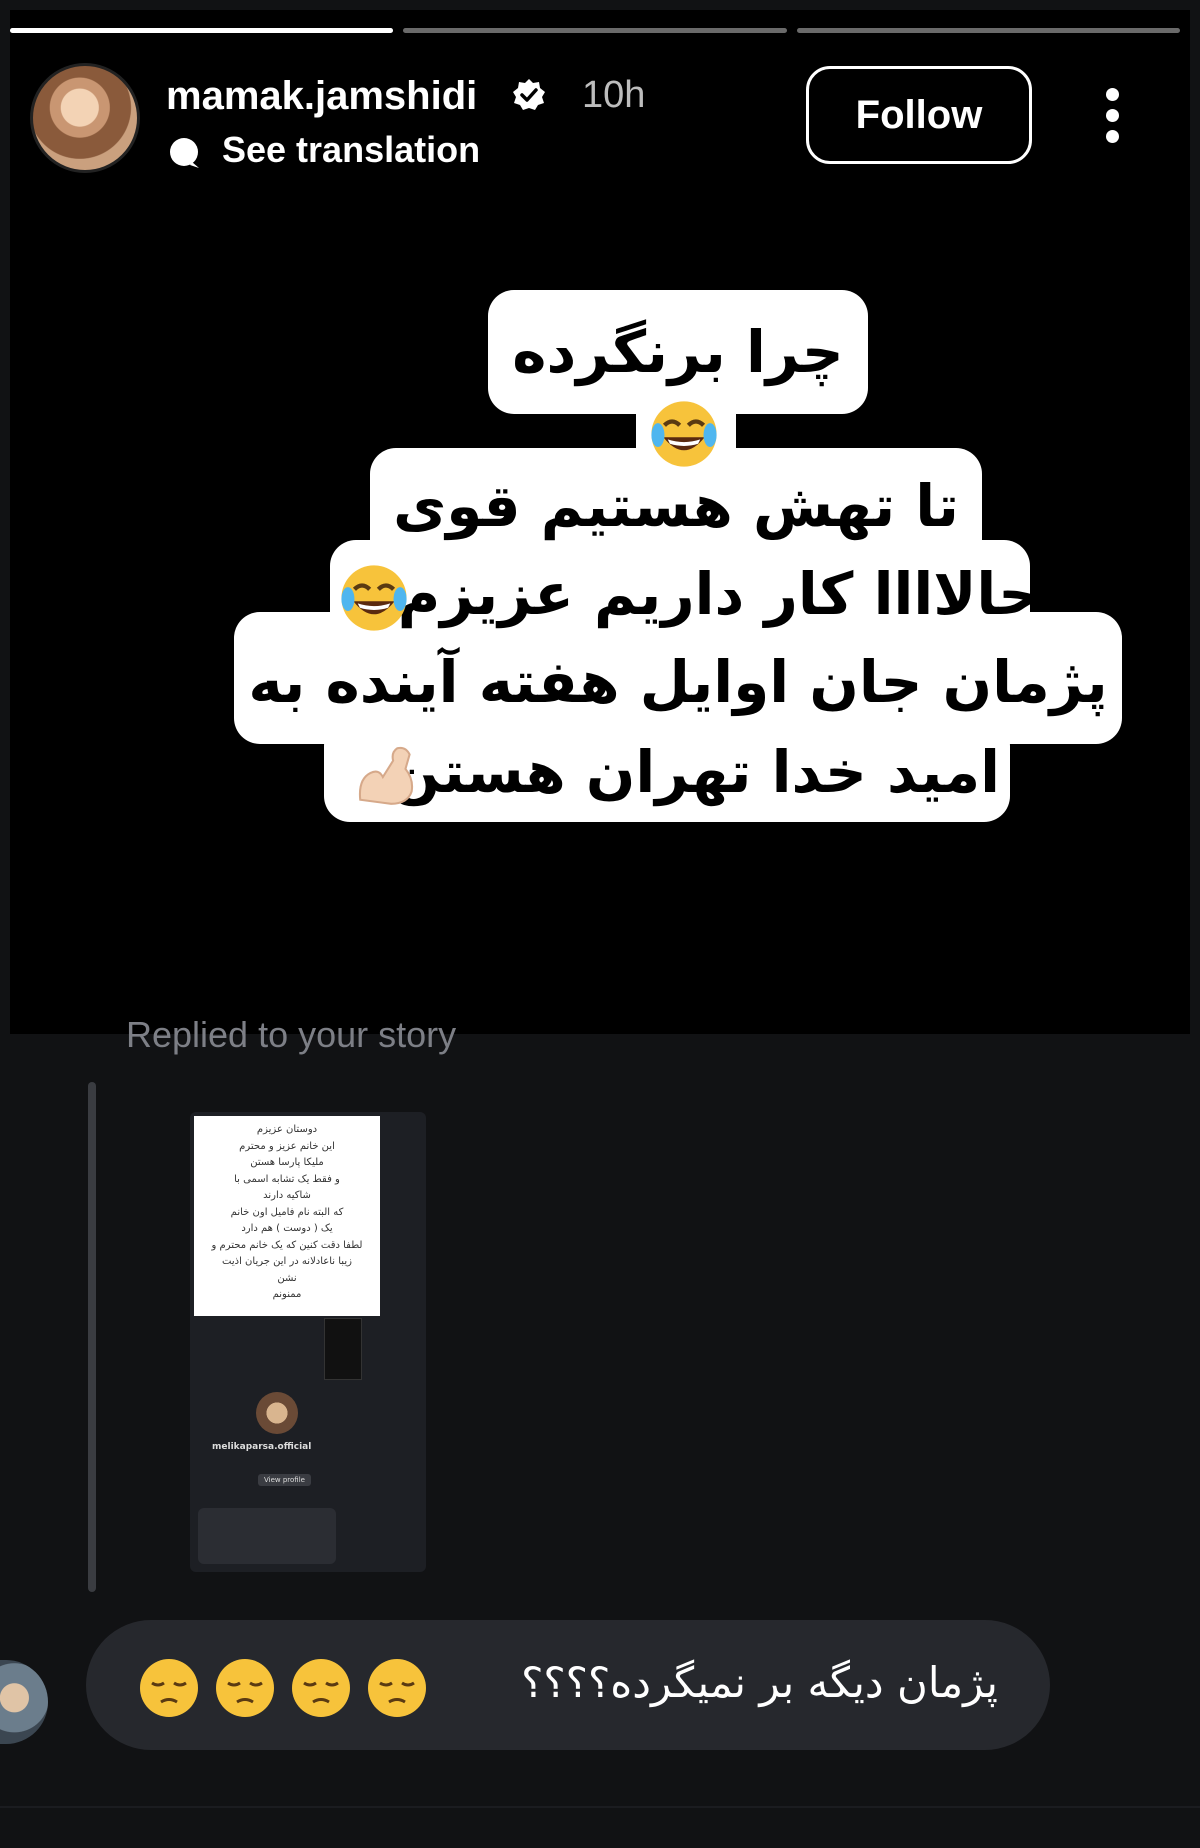 The height and width of the screenshot is (1848, 1200). What do you see at coordinates (287, 1179) in the screenshot?
I see `thumbnail-text-line: و فقط یک تشابه اسمی با` at bounding box center [287, 1179].